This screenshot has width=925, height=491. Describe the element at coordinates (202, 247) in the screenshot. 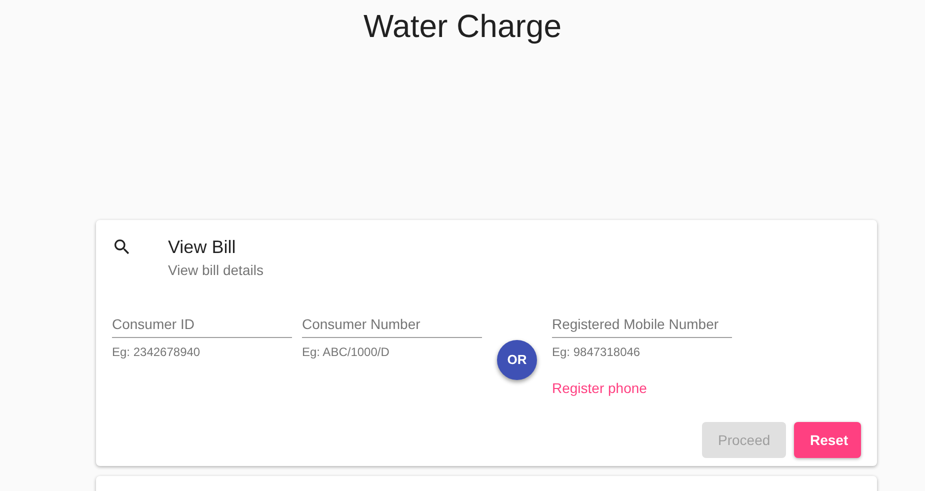

I see `card-title: View Bill` at that location.